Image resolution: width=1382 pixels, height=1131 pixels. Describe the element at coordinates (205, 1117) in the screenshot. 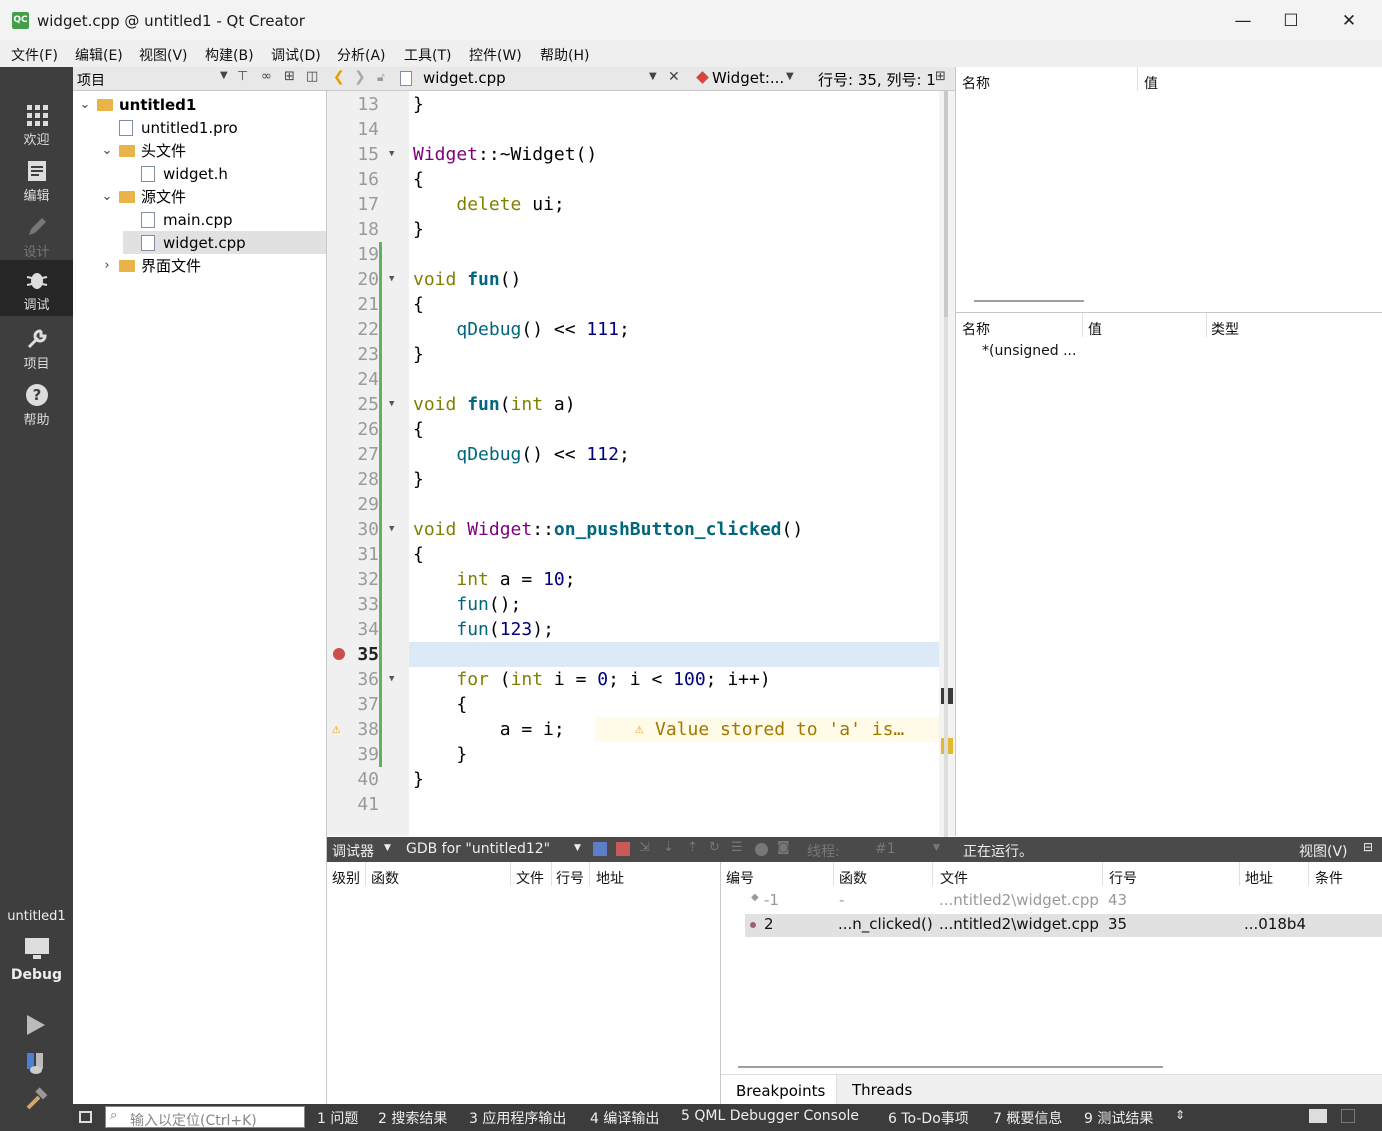

I see `locator-input: ⌕ 输入以定位(Ctrl+K)` at that location.